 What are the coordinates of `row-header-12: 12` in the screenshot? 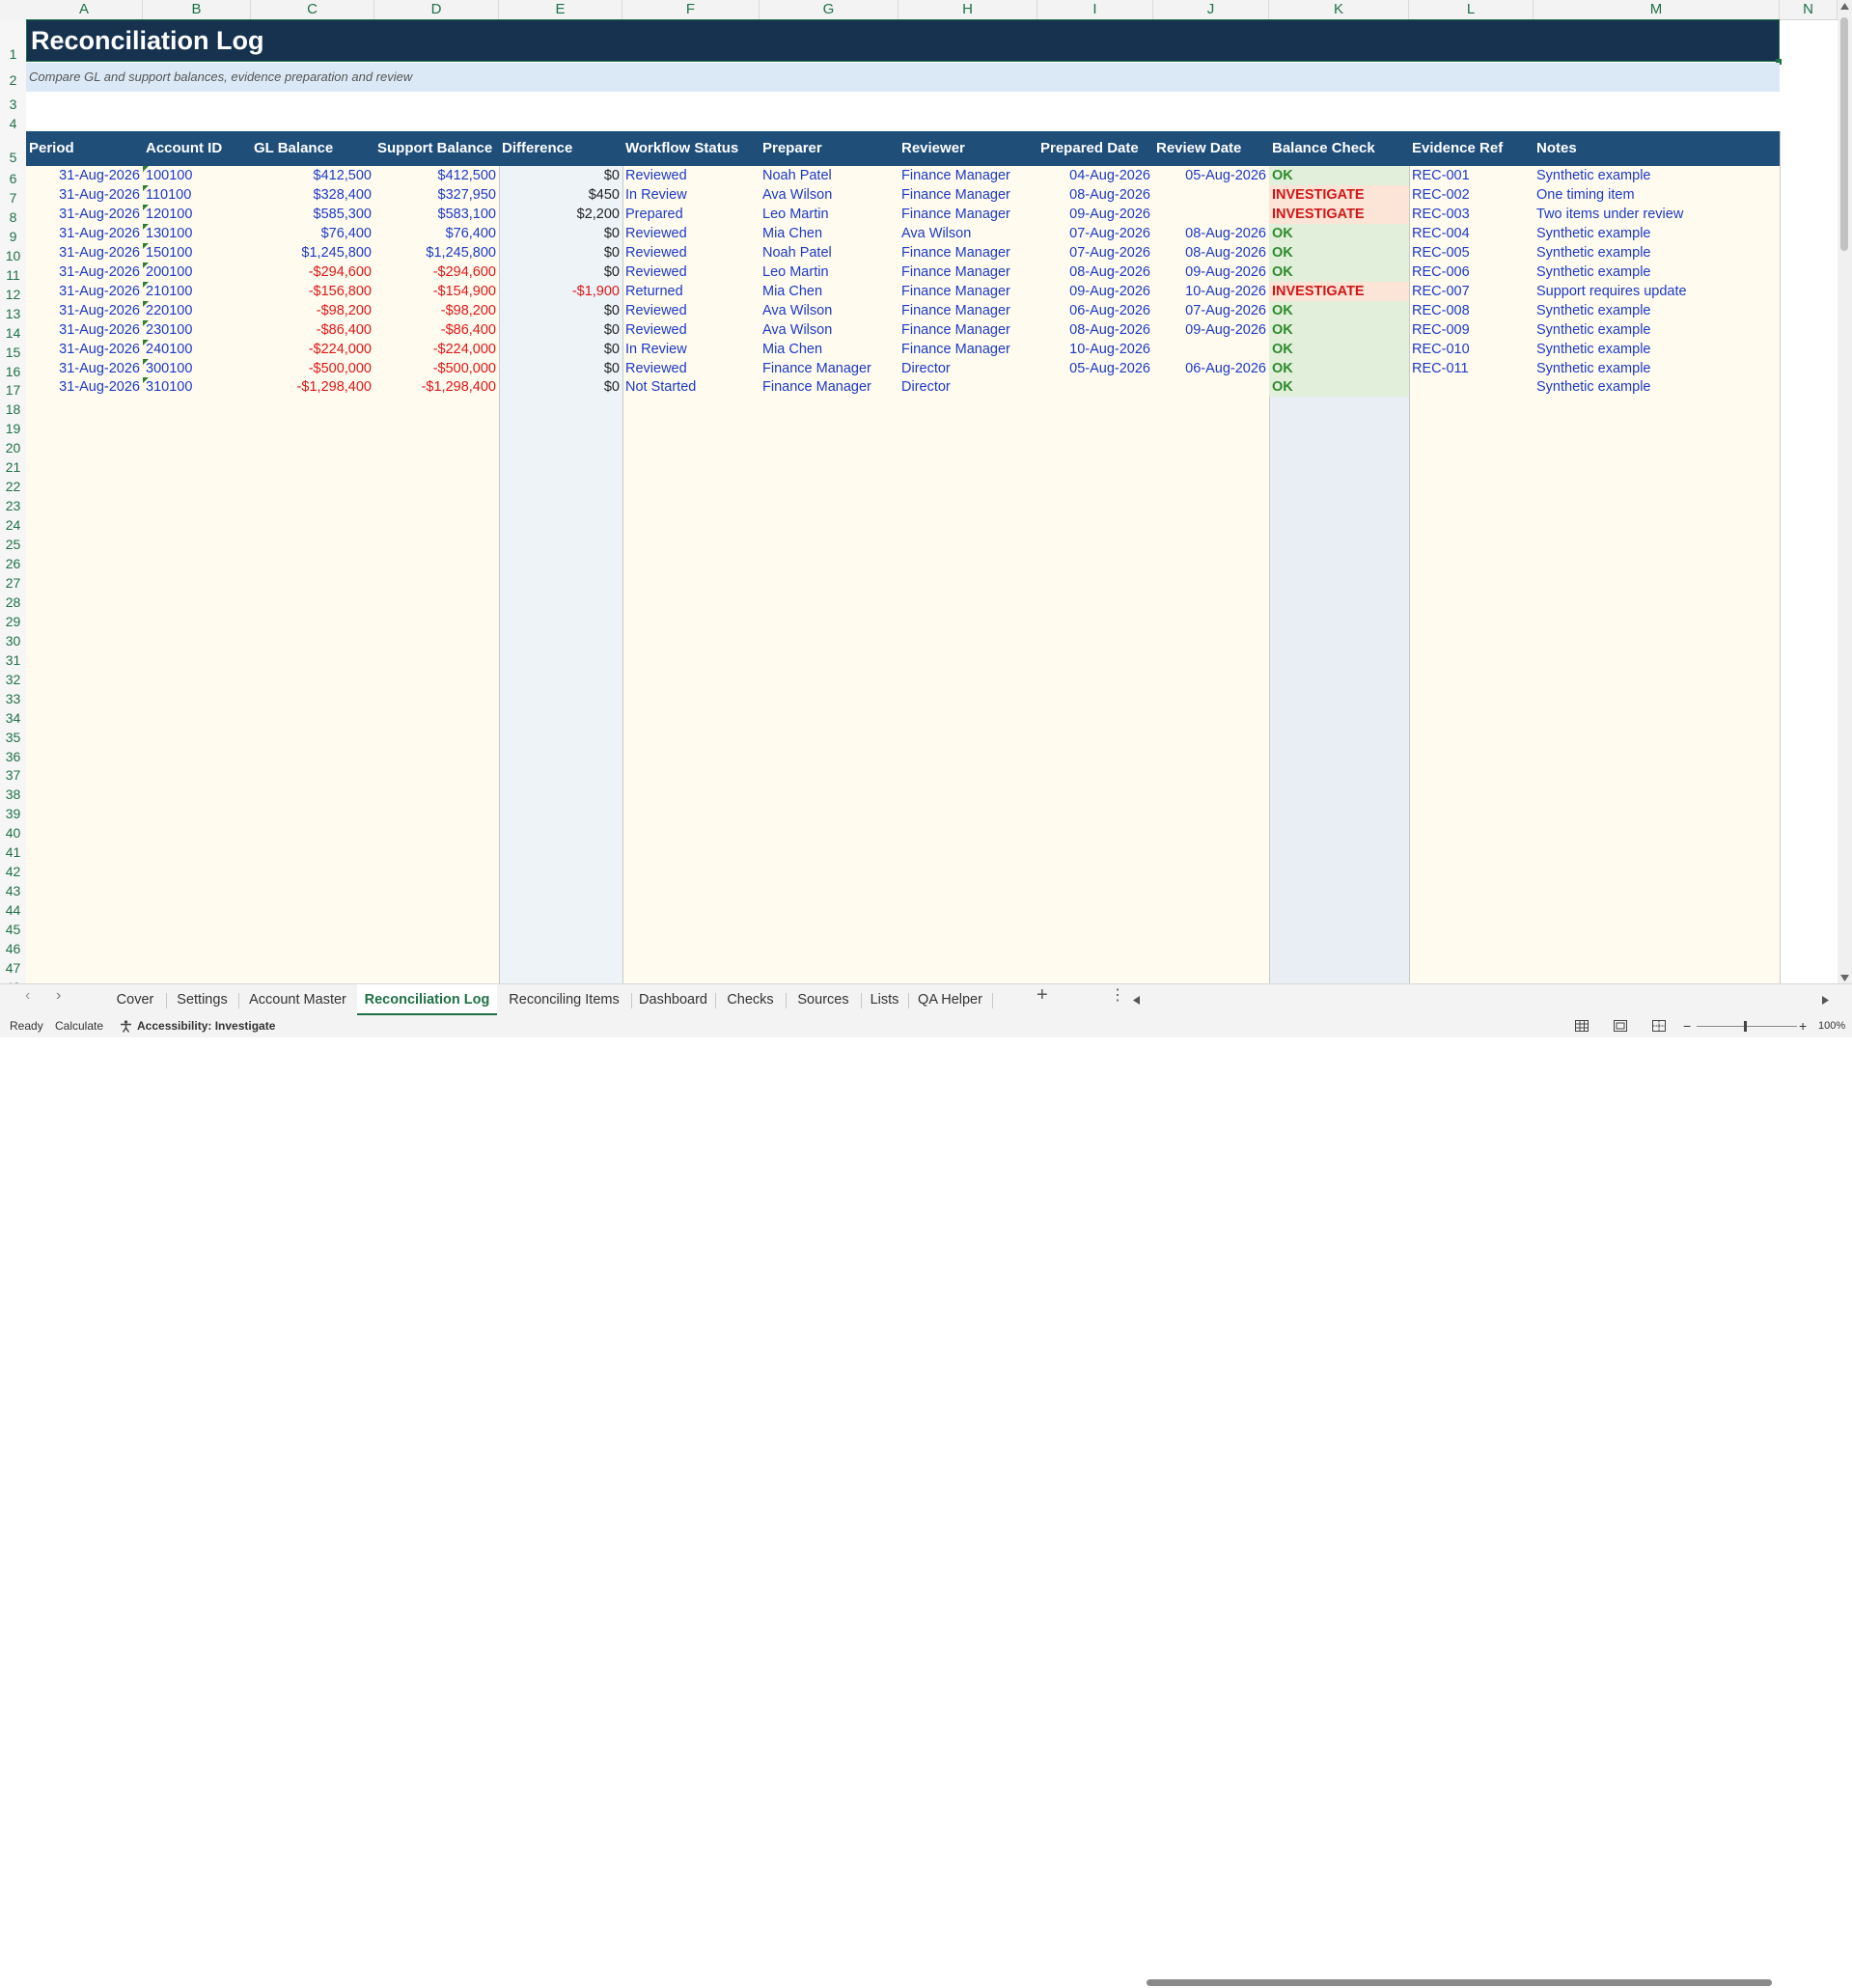 It's located at (13, 292).